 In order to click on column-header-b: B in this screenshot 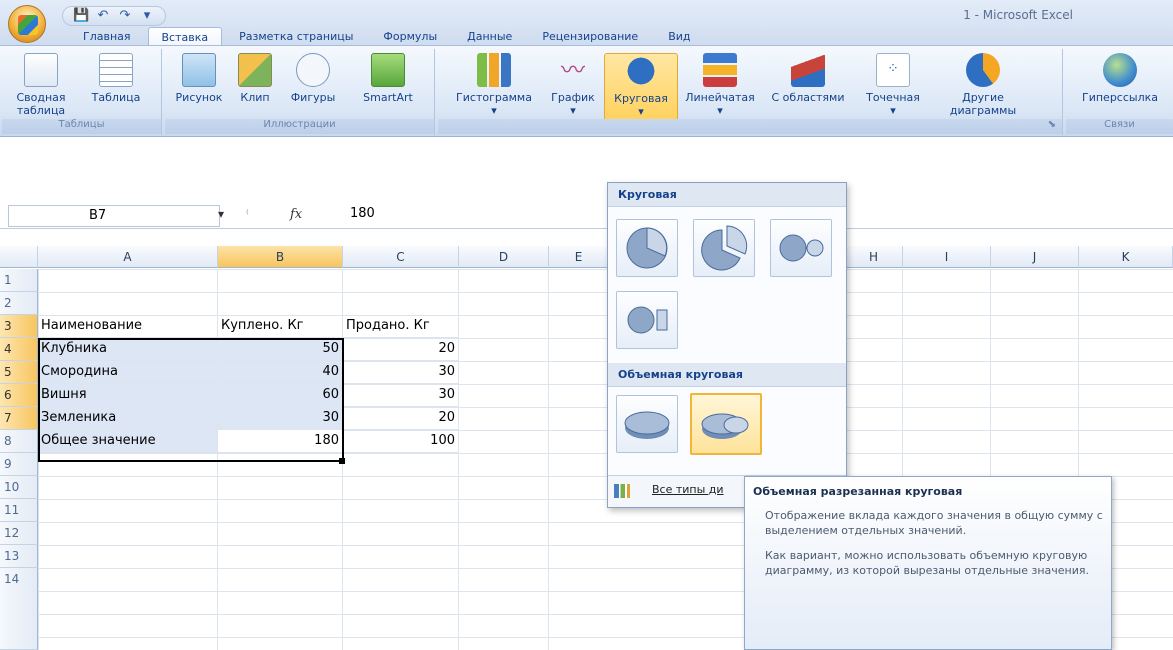, I will do `click(280, 257)`.